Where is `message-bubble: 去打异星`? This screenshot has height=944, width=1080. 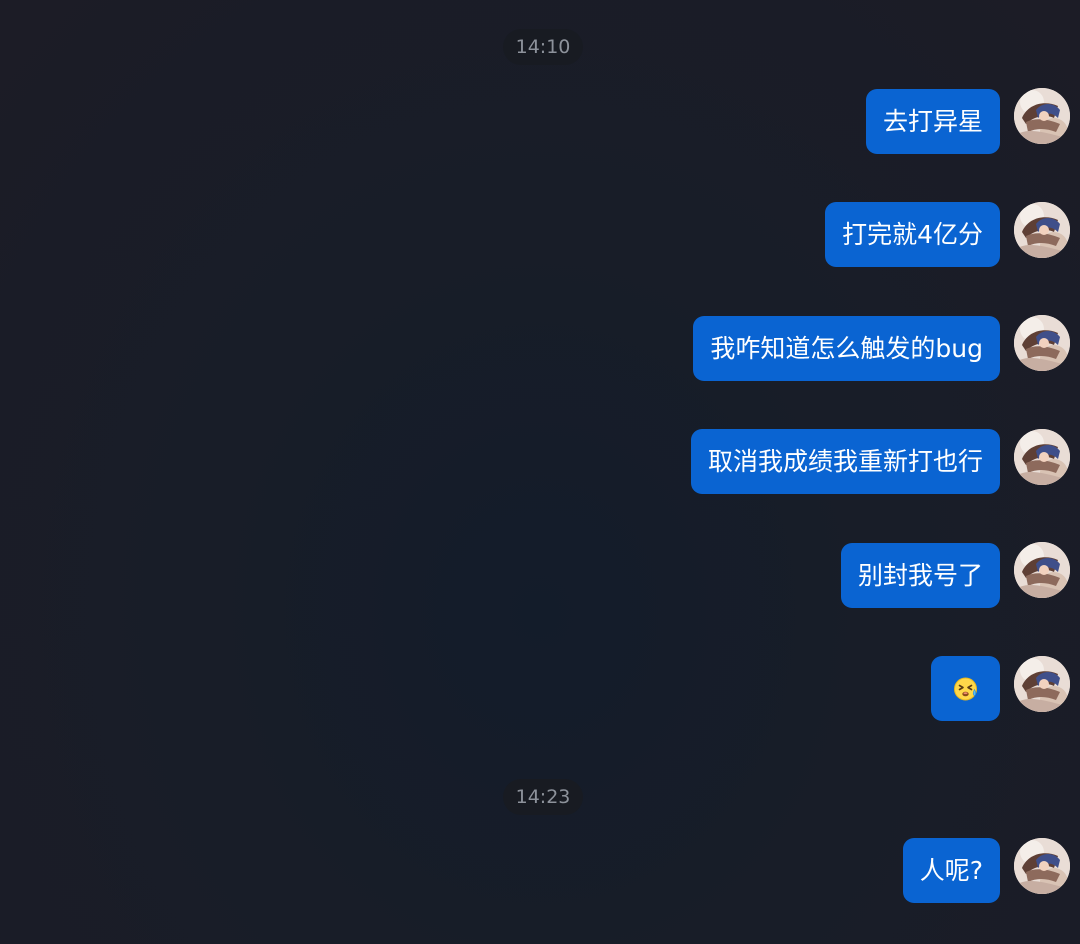 message-bubble: 去打异星 is located at coordinates (932, 121).